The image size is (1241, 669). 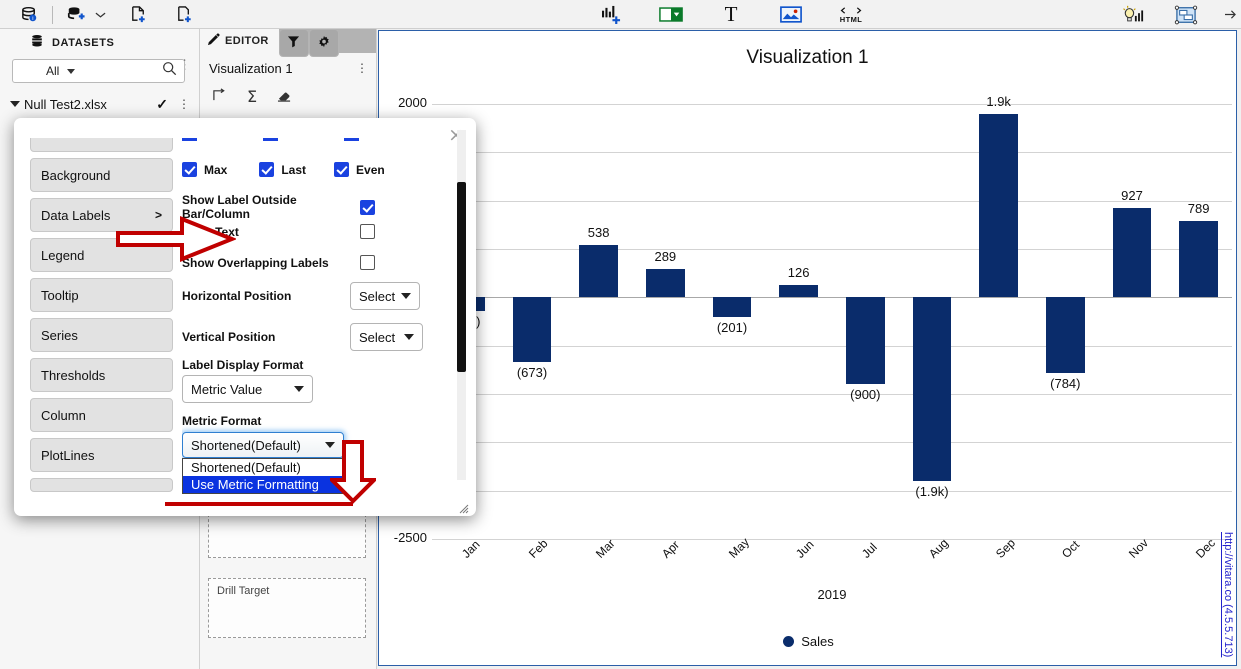 What do you see at coordinates (176, 239) in the screenshot?
I see `data-labels-arrow` at bounding box center [176, 239].